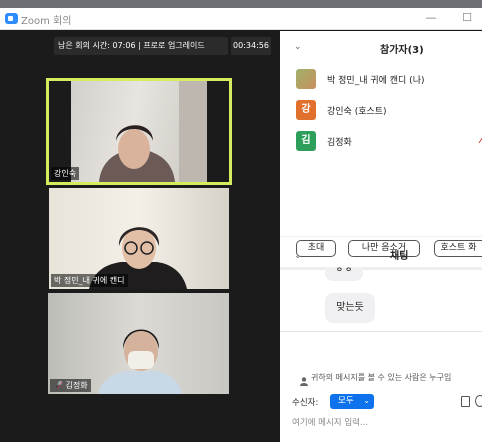  What do you see at coordinates (298, 256) in the screenshot?
I see `collapse-chat-chevron-icon: ⌄` at bounding box center [298, 256].